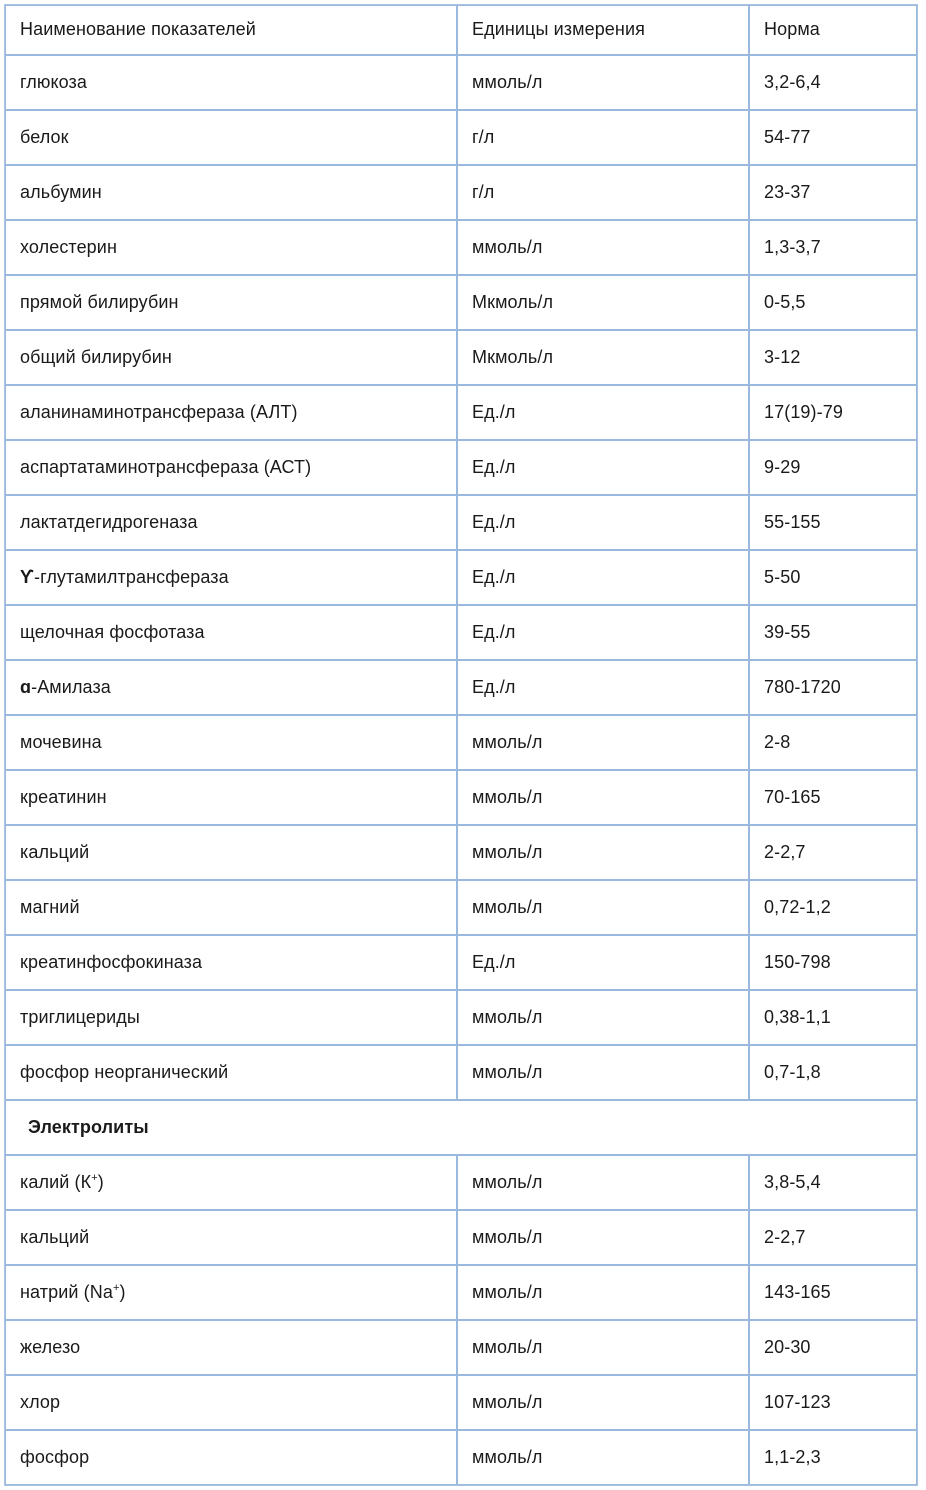  What do you see at coordinates (231, 577) in the screenshot?
I see `cell-indicator-name: ϒ-глутамилтрансфераза` at bounding box center [231, 577].